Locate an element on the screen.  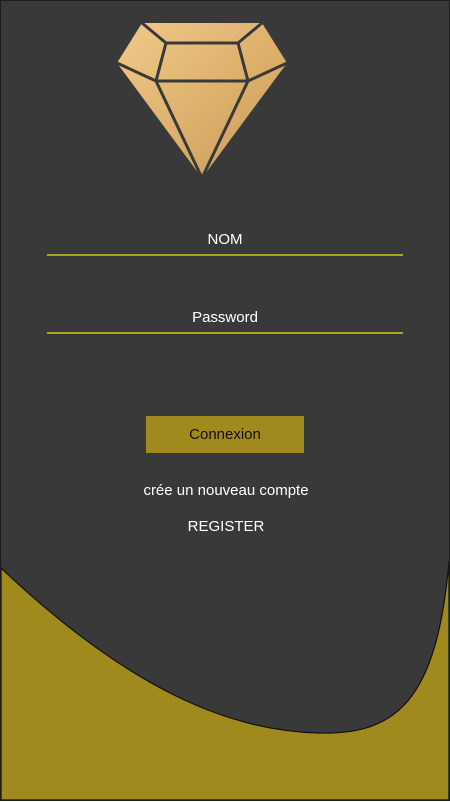
name-field is located at coordinates (225, 240).